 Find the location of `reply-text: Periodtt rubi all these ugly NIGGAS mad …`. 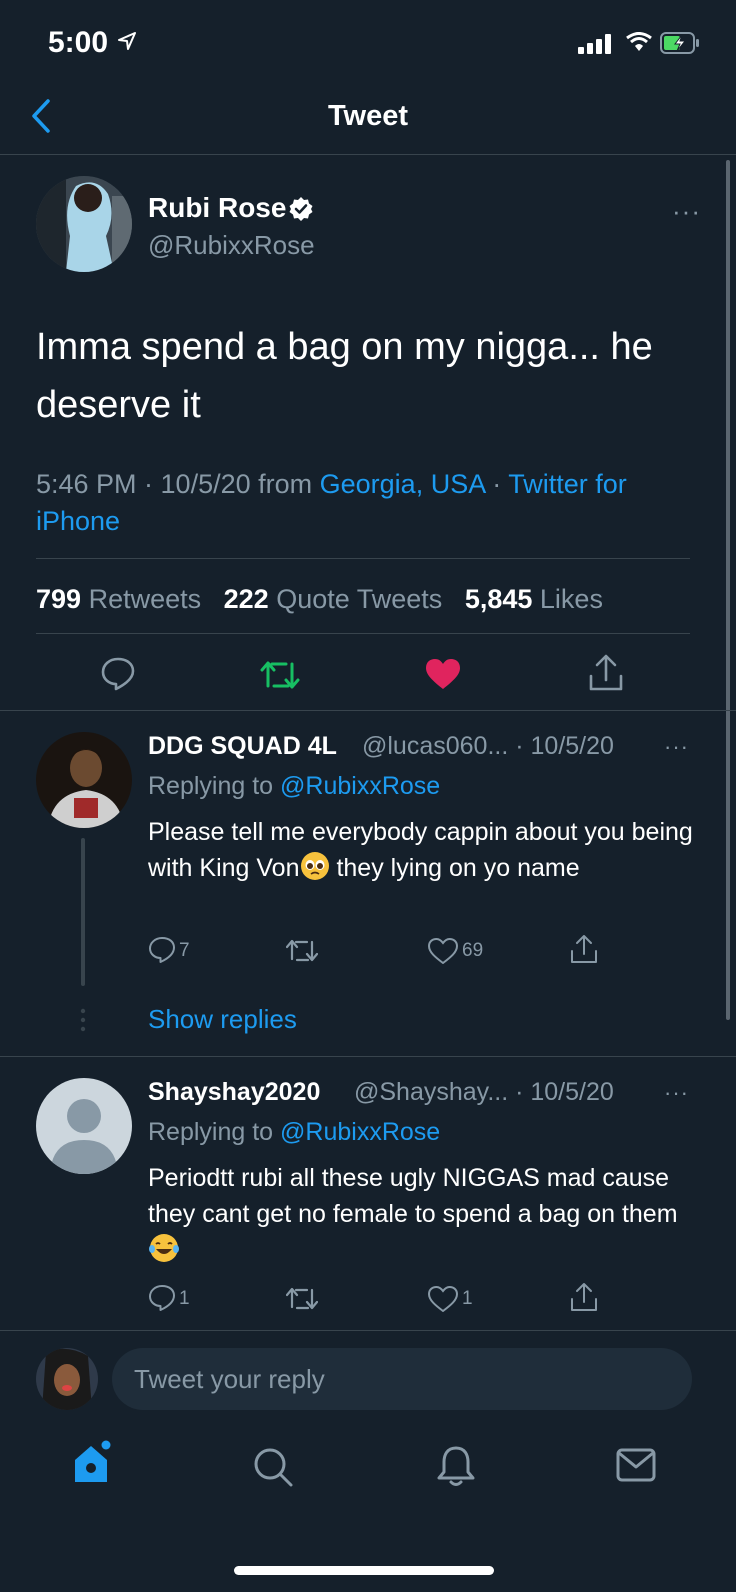

reply-text: Periodtt rubi all these ugly NIGGAS mad … is located at coordinates (428, 1214).